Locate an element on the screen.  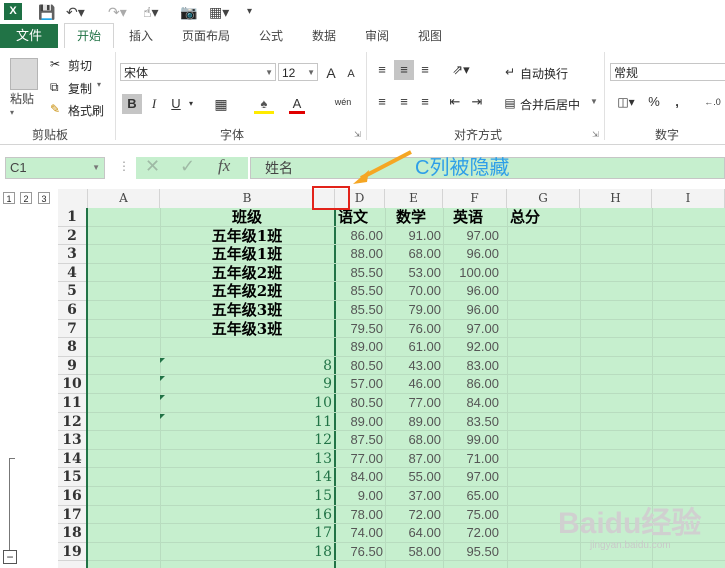
cell-score-e: 55.00 is located at coordinates (413, 477).